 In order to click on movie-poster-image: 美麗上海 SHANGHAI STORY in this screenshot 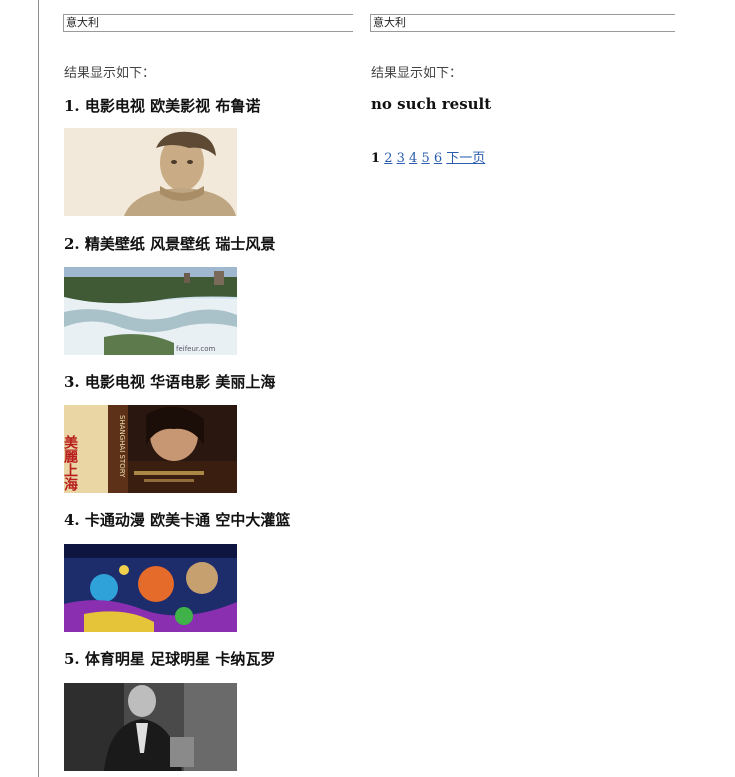, I will do `click(150, 449)`.